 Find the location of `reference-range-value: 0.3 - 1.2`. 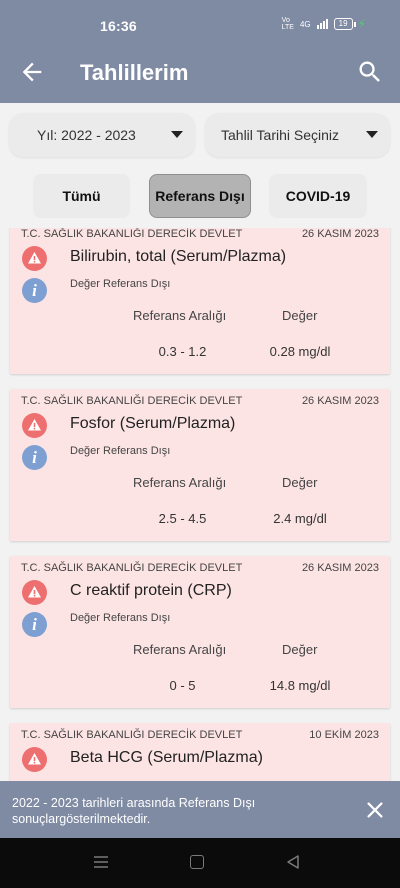

reference-range-value: 0.3 - 1.2 is located at coordinates (182, 351).